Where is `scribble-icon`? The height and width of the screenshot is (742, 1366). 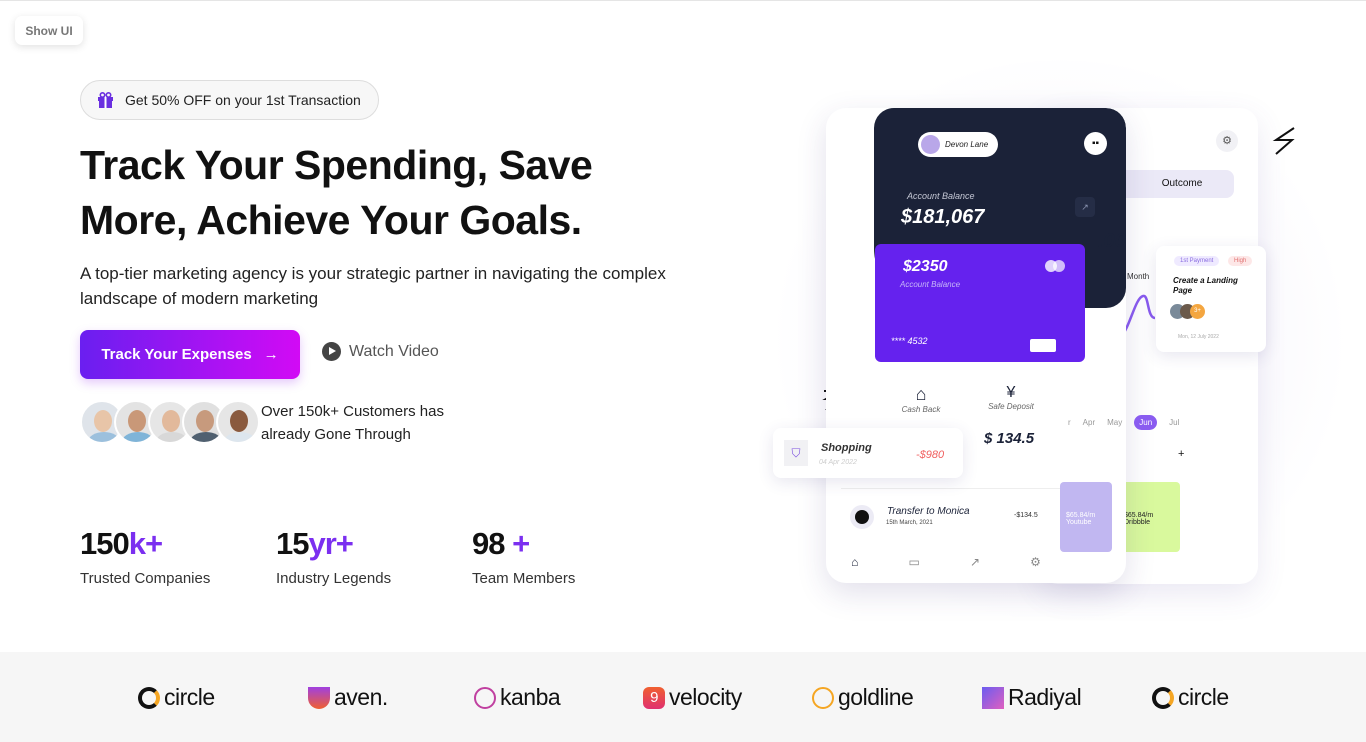 scribble-icon is located at coordinates (1283, 141).